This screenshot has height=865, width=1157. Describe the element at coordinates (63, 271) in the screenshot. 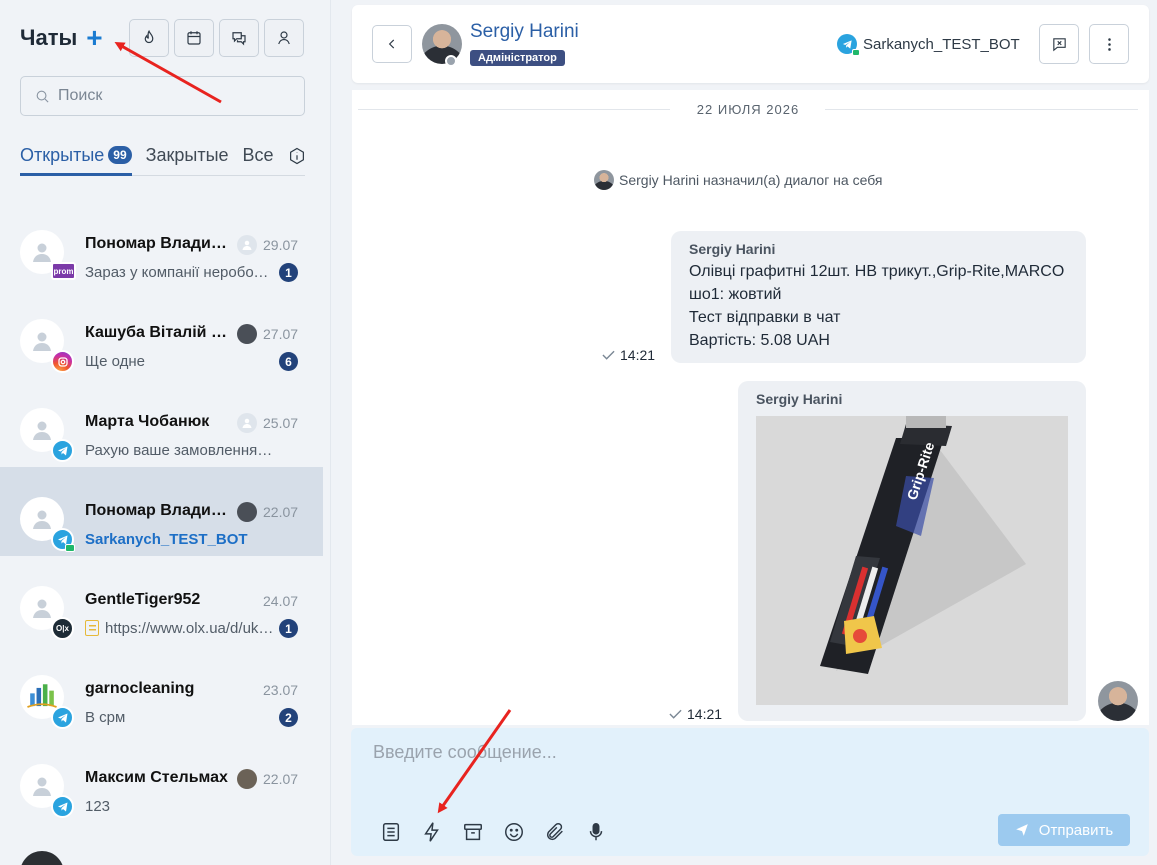

I see `prom-channel-icon: prom` at that location.